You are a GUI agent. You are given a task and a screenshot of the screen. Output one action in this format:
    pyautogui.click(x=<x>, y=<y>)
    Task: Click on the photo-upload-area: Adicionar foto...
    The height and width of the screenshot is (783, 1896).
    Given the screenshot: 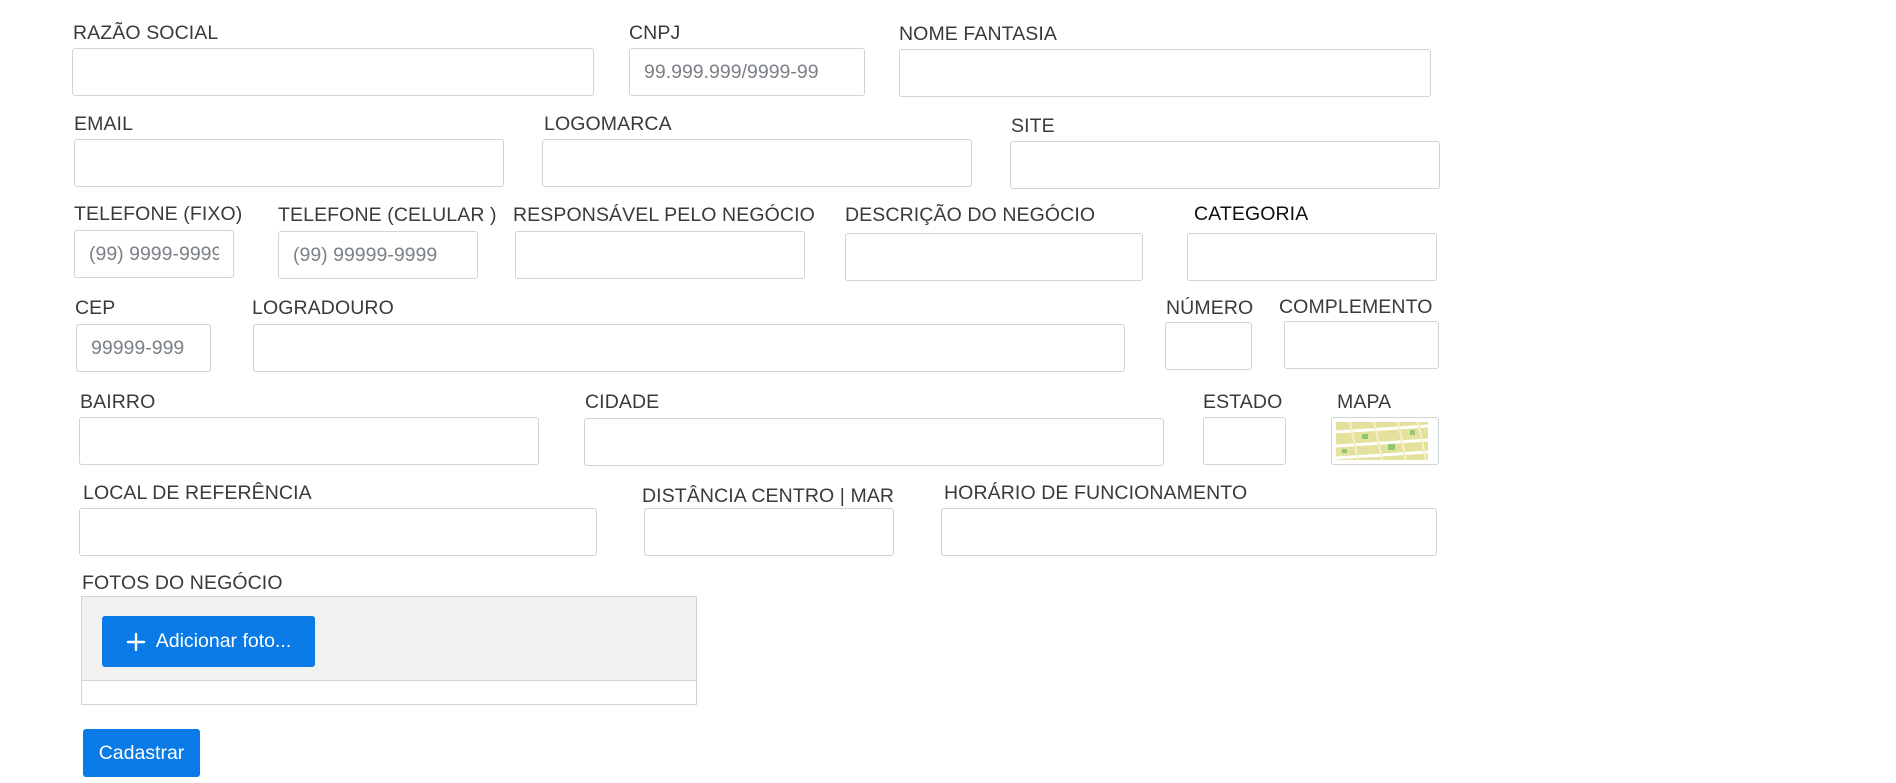 What is the action you would take?
    pyautogui.click(x=389, y=638)
    